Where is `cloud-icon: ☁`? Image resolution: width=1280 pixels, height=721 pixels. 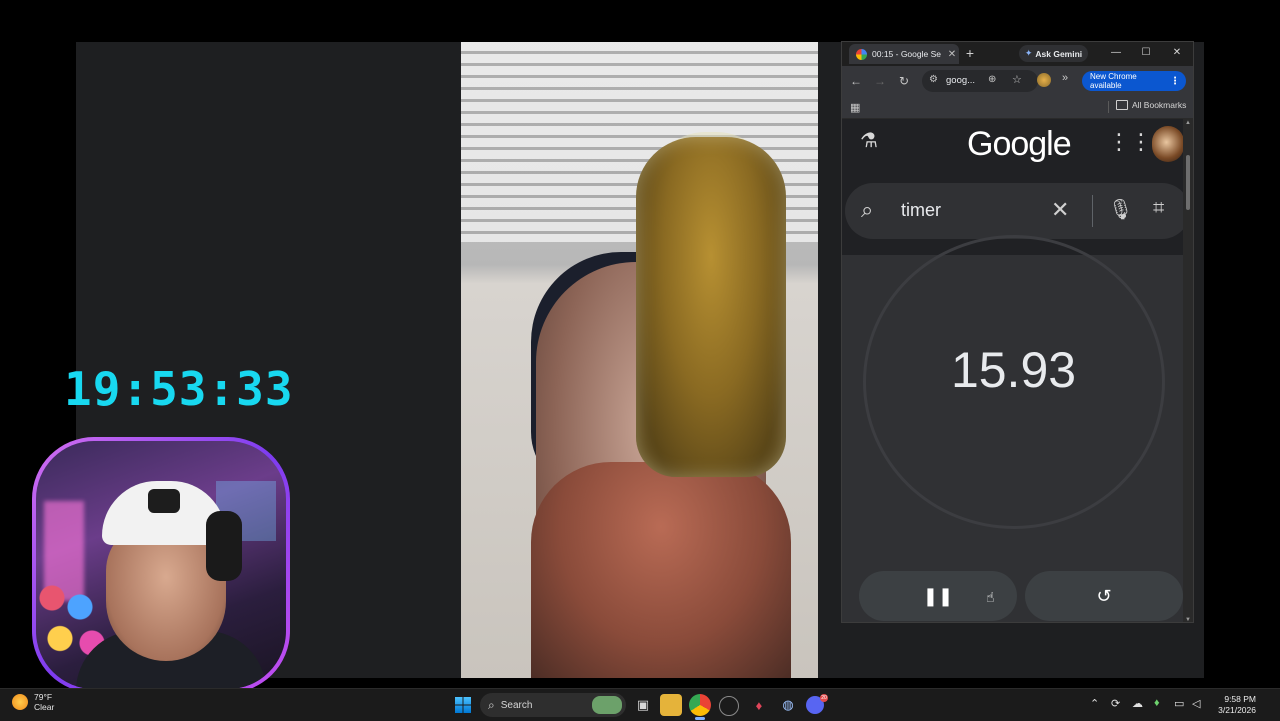
cloud-icon: ☁ is located at coordinates (1137, 703).